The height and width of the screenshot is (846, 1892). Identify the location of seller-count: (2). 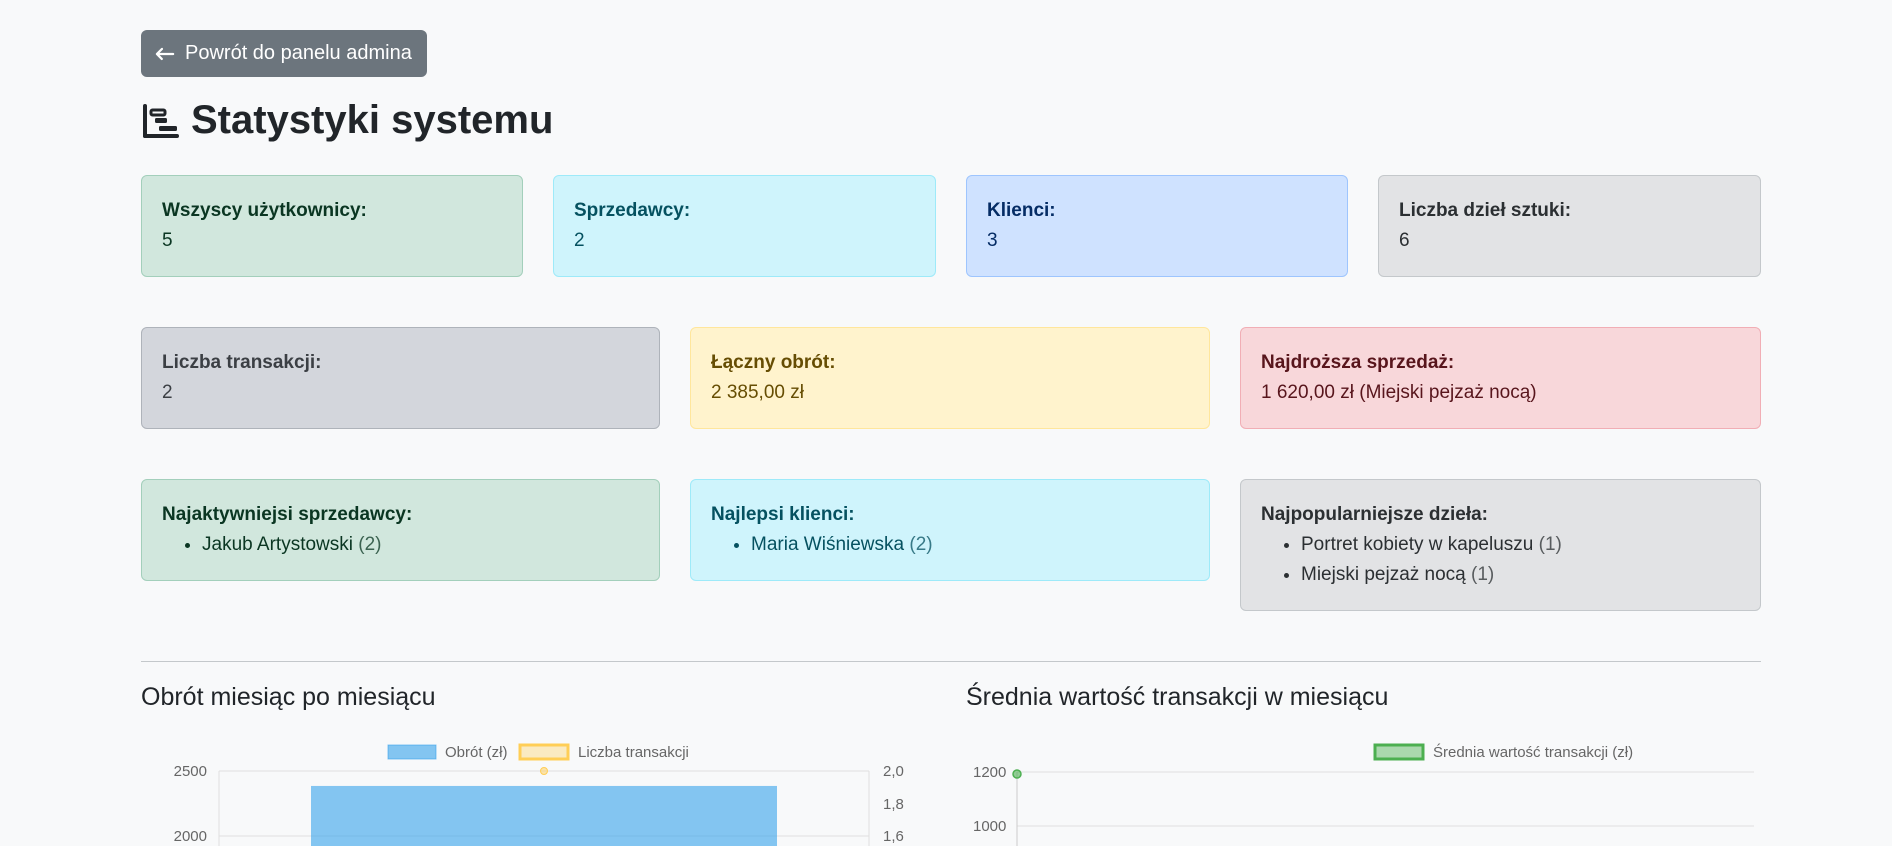
(370, 544).